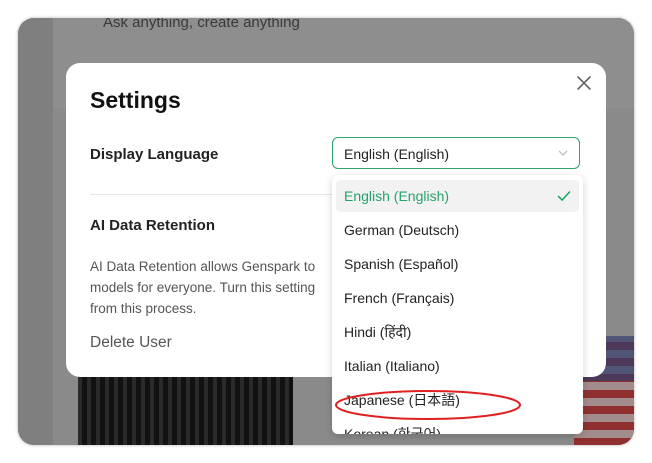 The height and width of the screenshot is (463, 652). I want to click on option-german: German (Deutsch), so click(457, 230).